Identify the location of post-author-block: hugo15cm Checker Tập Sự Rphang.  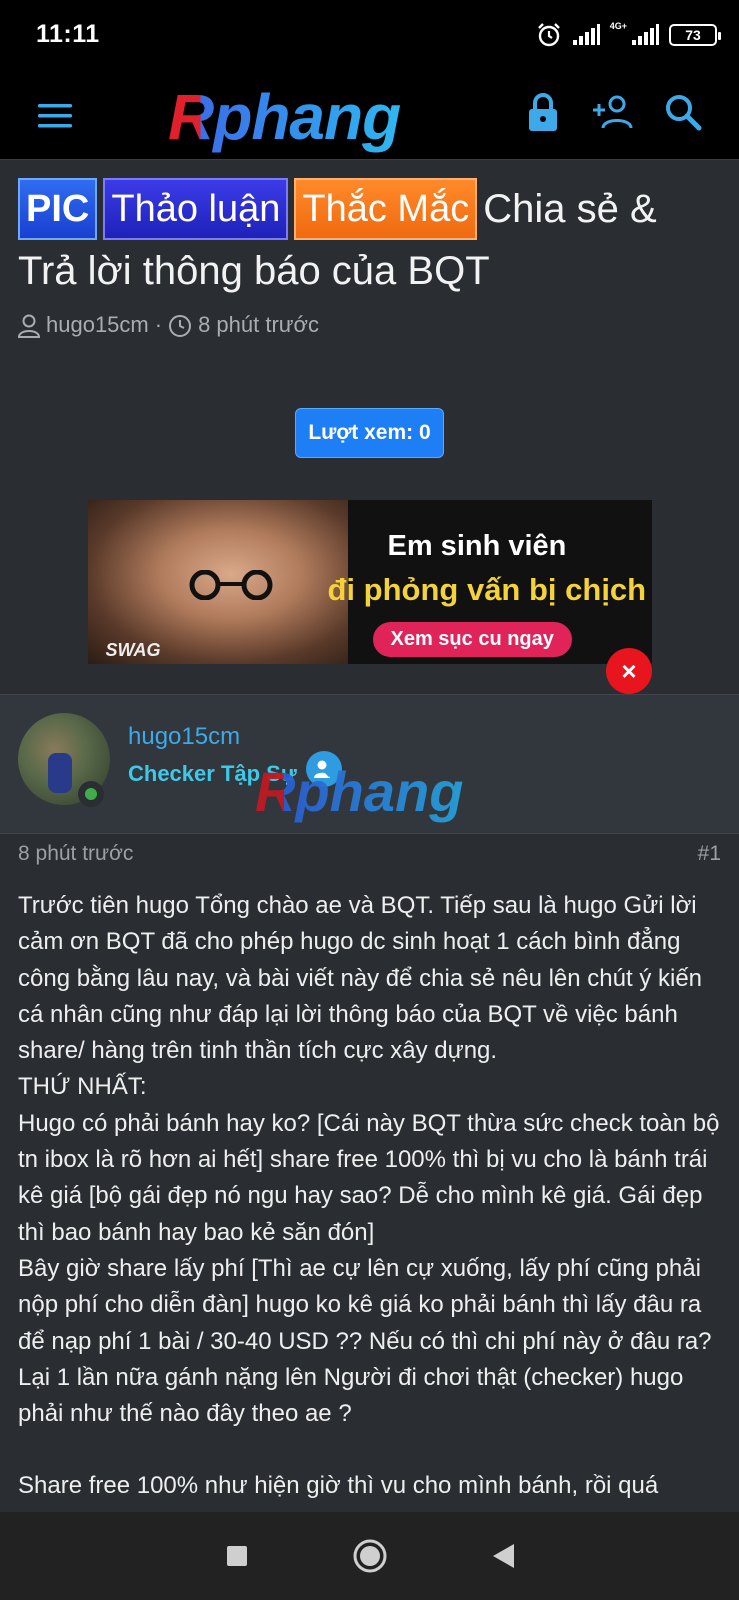
(369, 764).